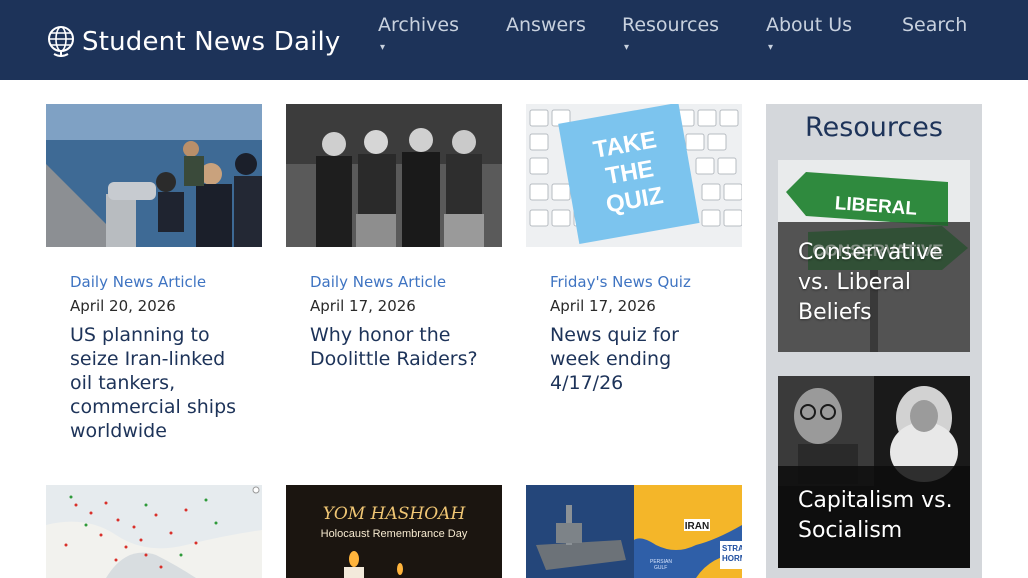  Describe the element at coordinates (732, 548) in the screenshot. I see `map-label-strait: STRA` at that location.